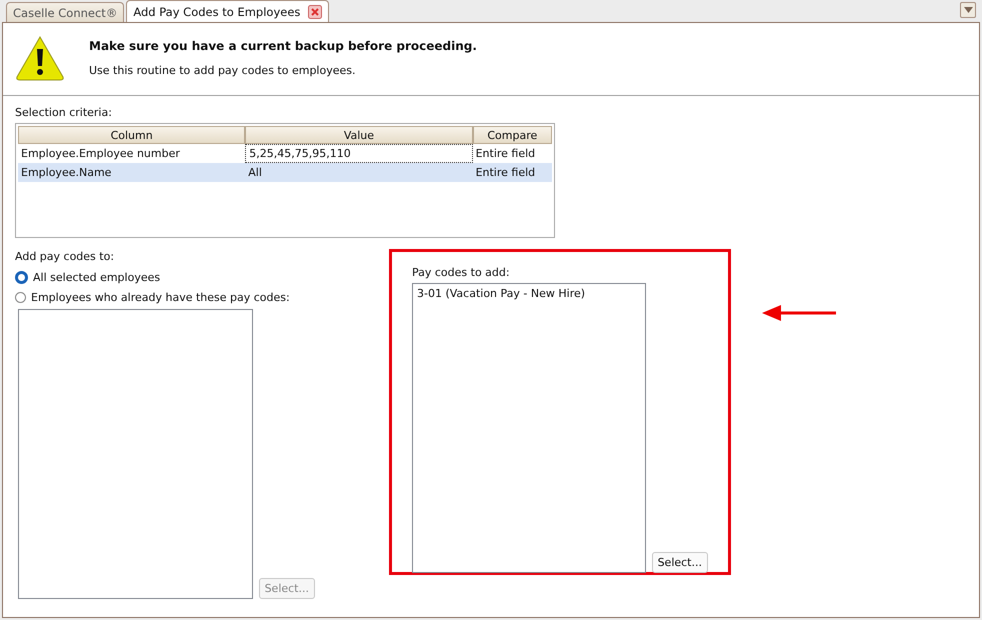  Describe the element at coordinates (255, 173) in the screenshot. I see `table-cell-text: All` at that location.